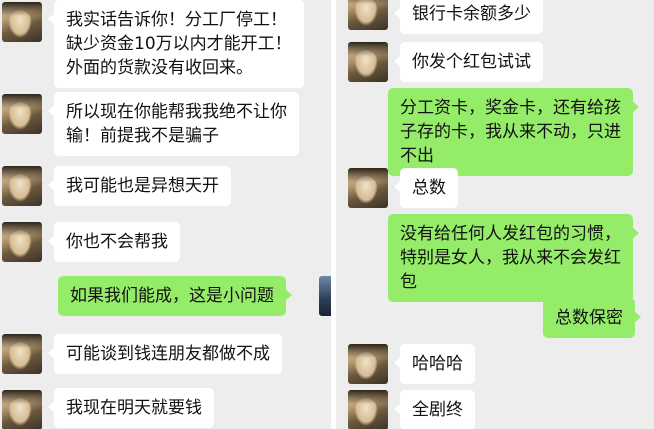 The height and width of the screenshot is (429, 654). What do you see at coordinates (168, 354) in the screenshot?
I see `message-line: 可能谈到钱连朋友都做不成` at bounding box center [168, 354].